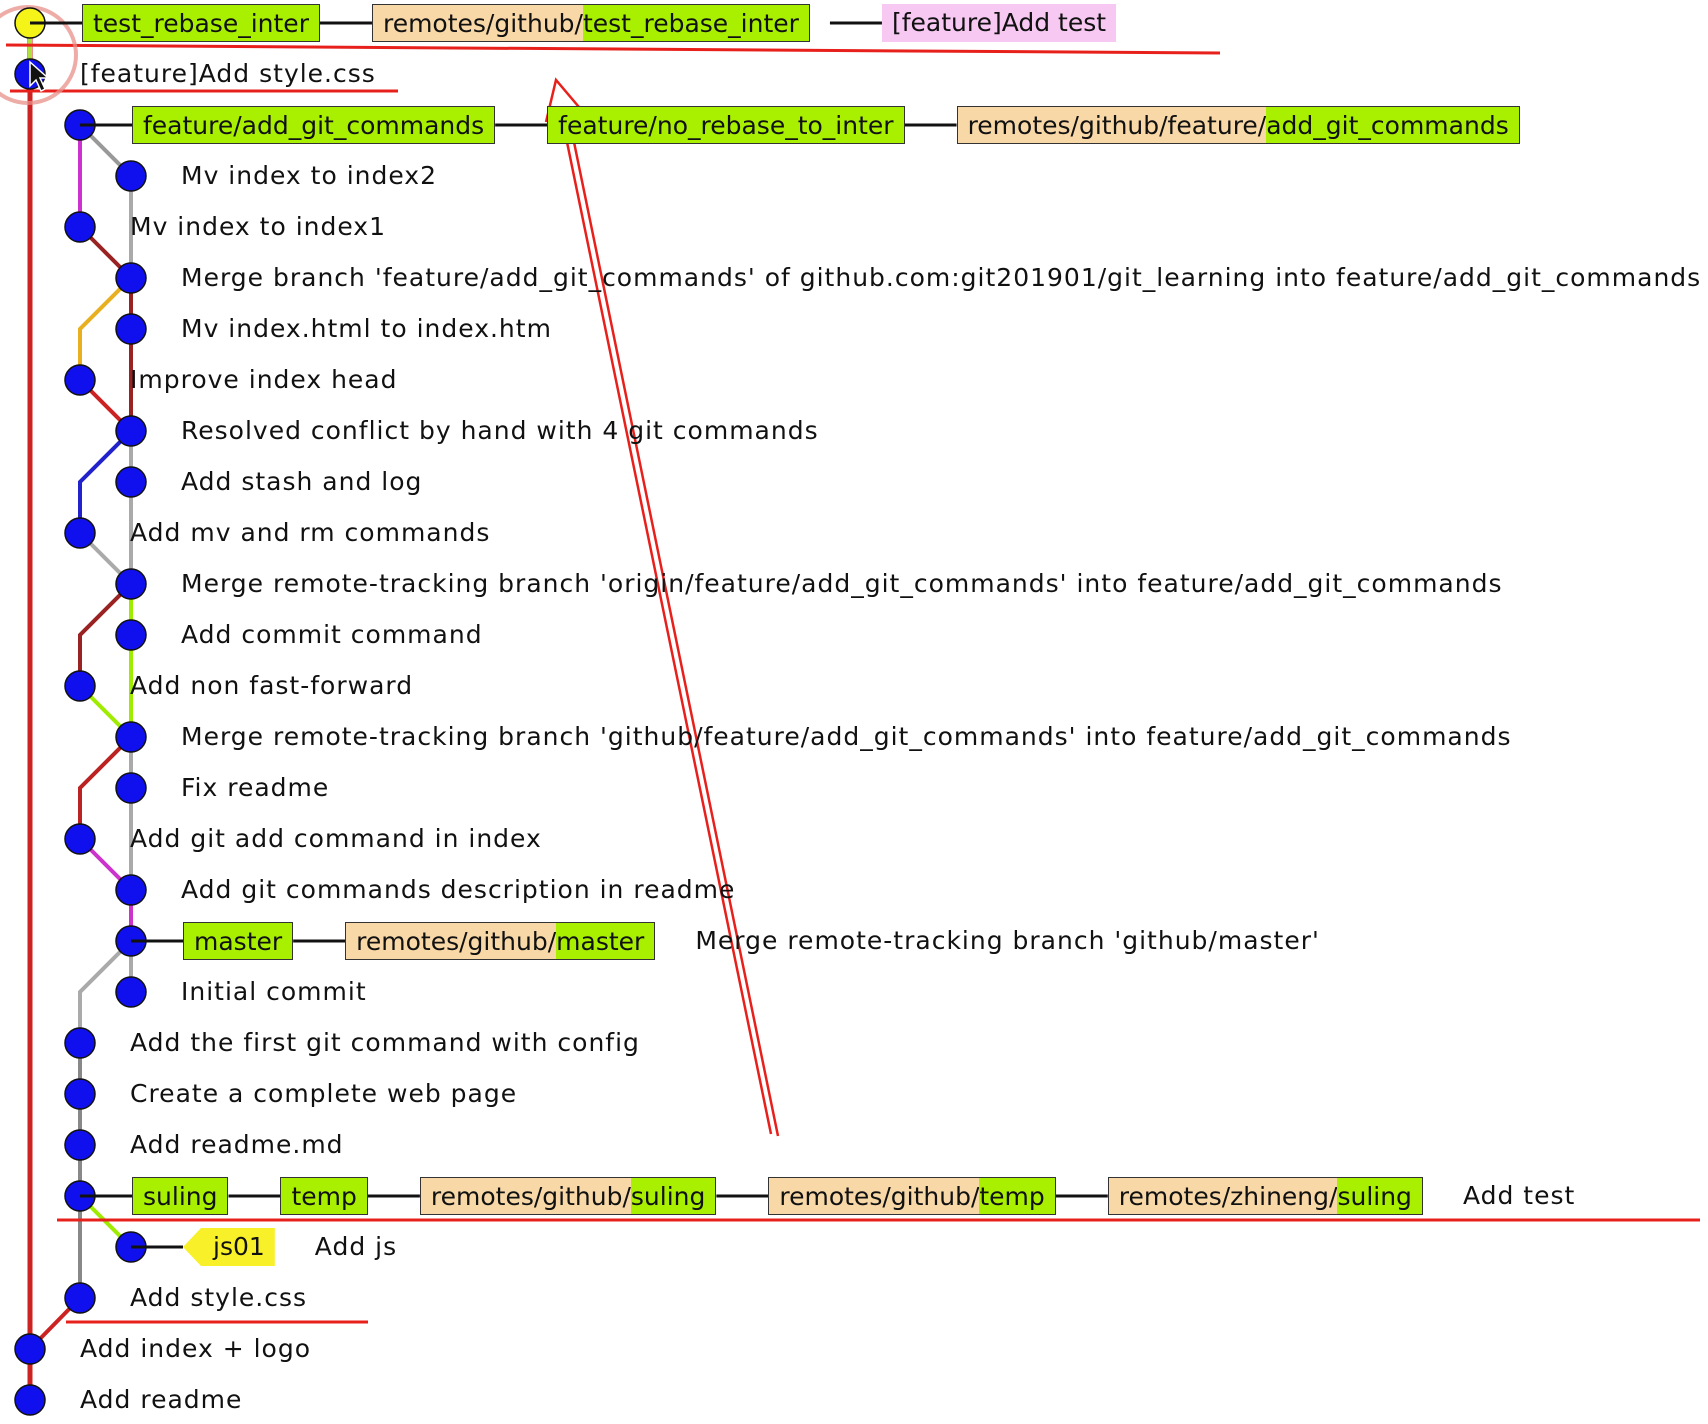 The height and width of the screenshot is (1424, 1708). What do you see at coordinates (999, 23) in the screenshot?
I see `head-commit-message: [feature]Add test` at bounding box center [999, 23].